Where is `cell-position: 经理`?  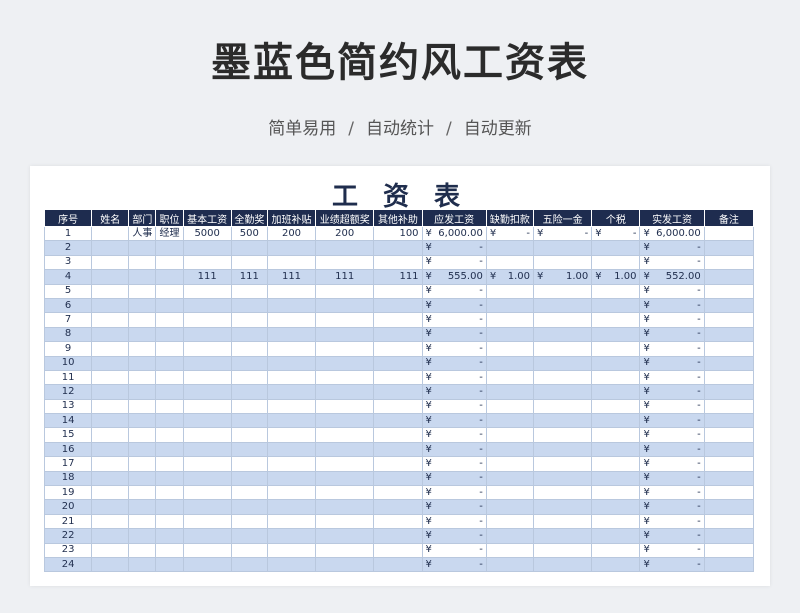
cell-position: 经理 is located at coordinates (169, 233).